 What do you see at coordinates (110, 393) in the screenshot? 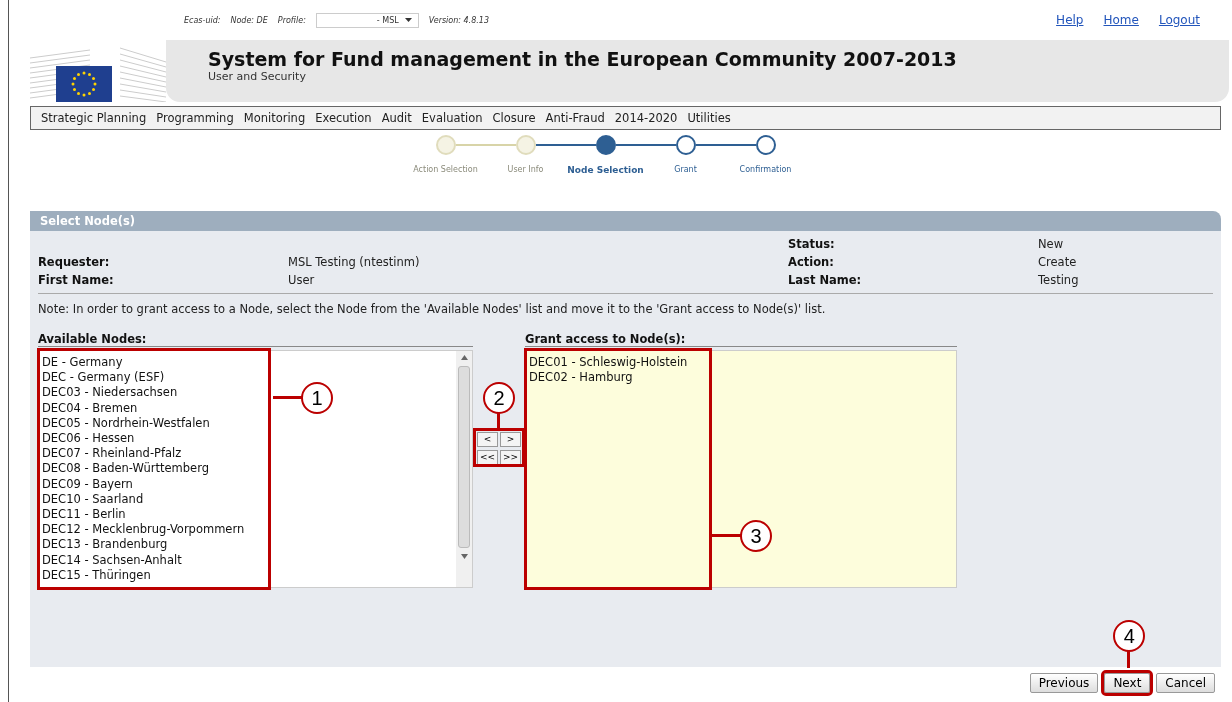
I see `list-item: DEC03 - Niedersachsen` at bounding box center [110, 393].